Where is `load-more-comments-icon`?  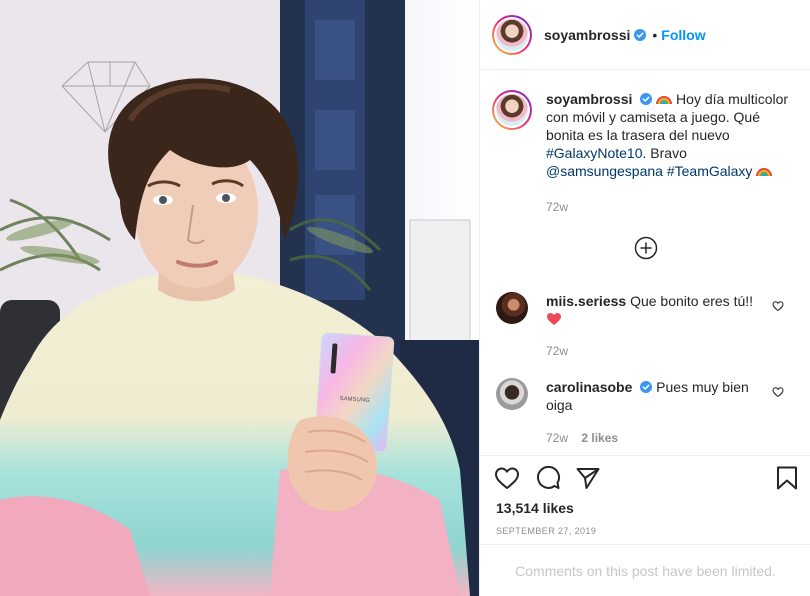
load-more-comments-icon is located at coordinates (646, 248).